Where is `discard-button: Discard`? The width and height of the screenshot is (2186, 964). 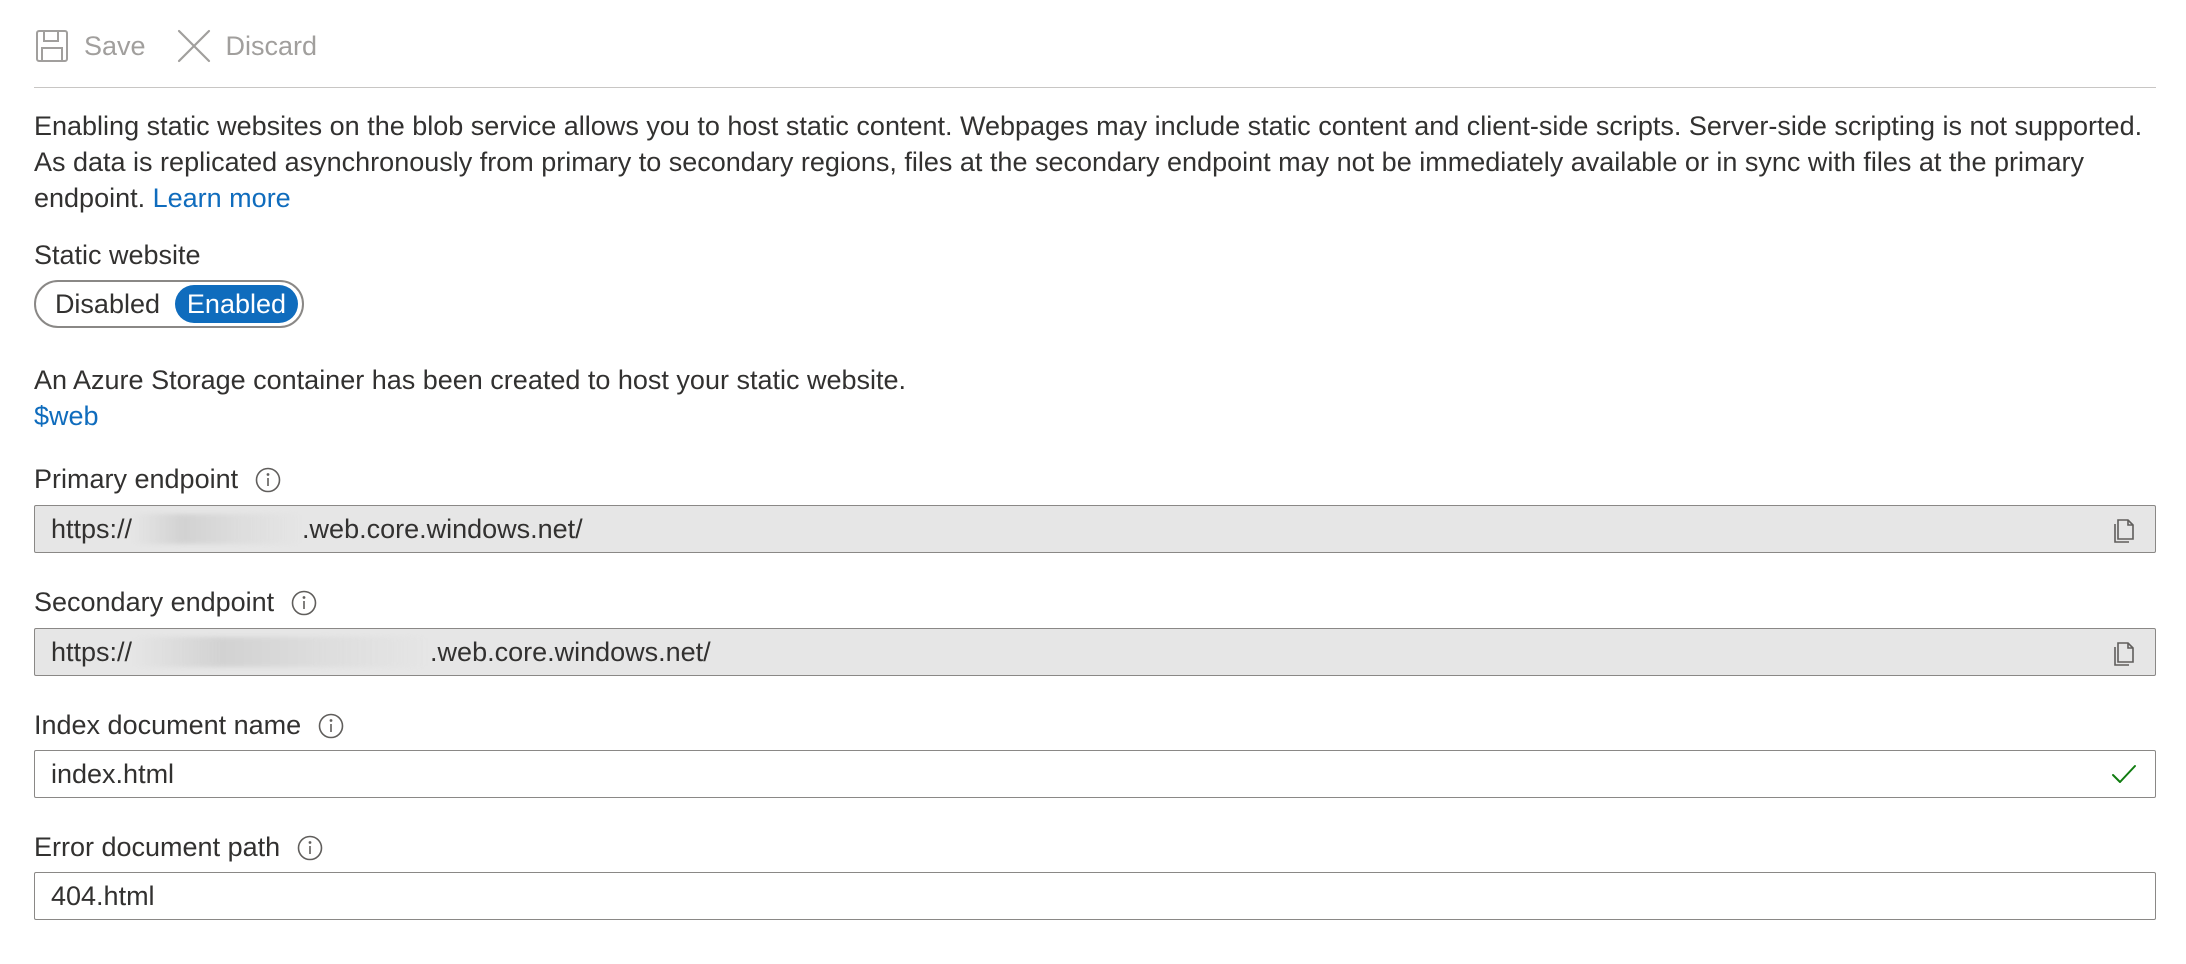
discard-button: Discard is located at coordinates (247, 46).